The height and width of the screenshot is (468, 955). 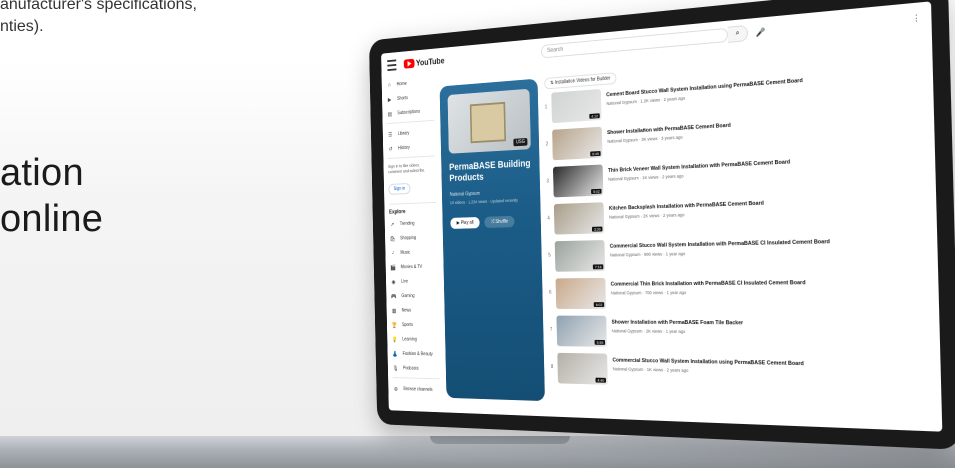 I want to click on video-thumbnail: 3:30, so click(x=579, y=218).